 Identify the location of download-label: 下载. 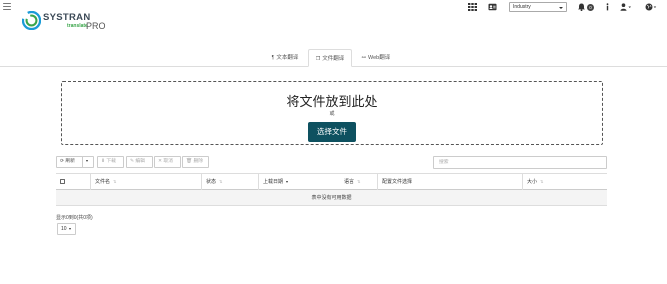
(111, 161).